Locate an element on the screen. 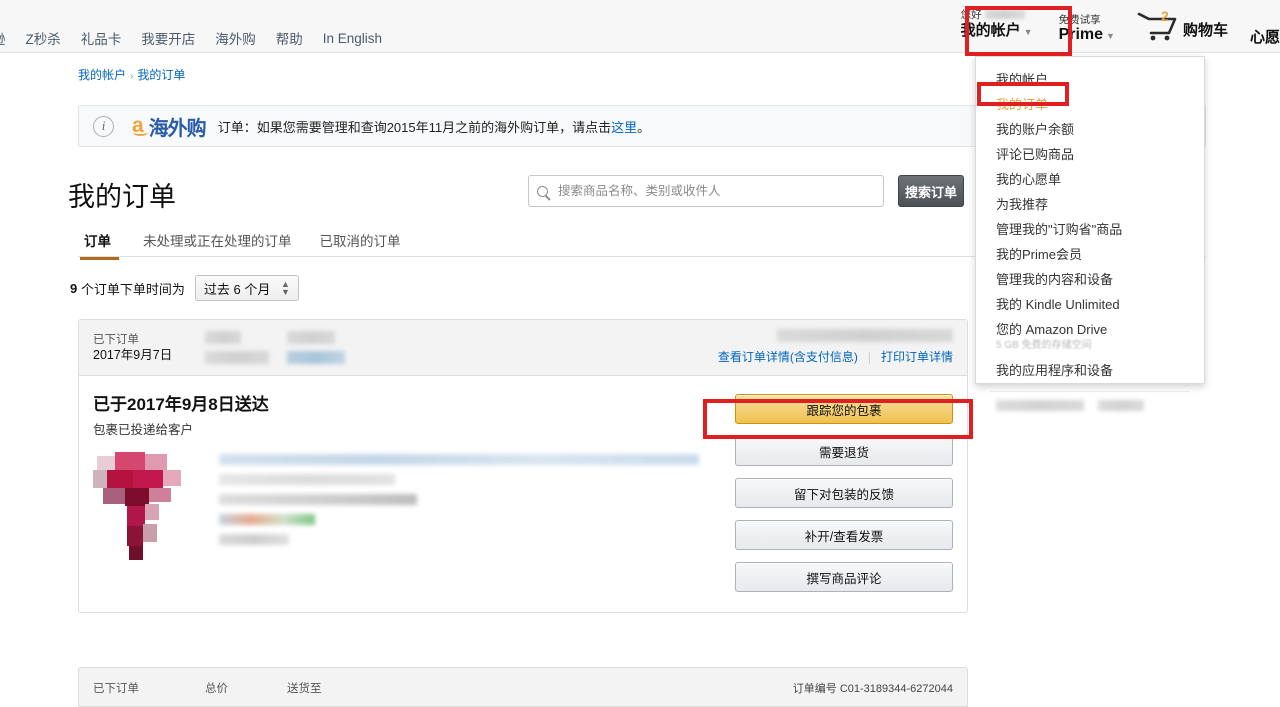 The image size is (1280, 707). account-menu-item-label: 我的账户余额 is located at coordinates (1035, 129).